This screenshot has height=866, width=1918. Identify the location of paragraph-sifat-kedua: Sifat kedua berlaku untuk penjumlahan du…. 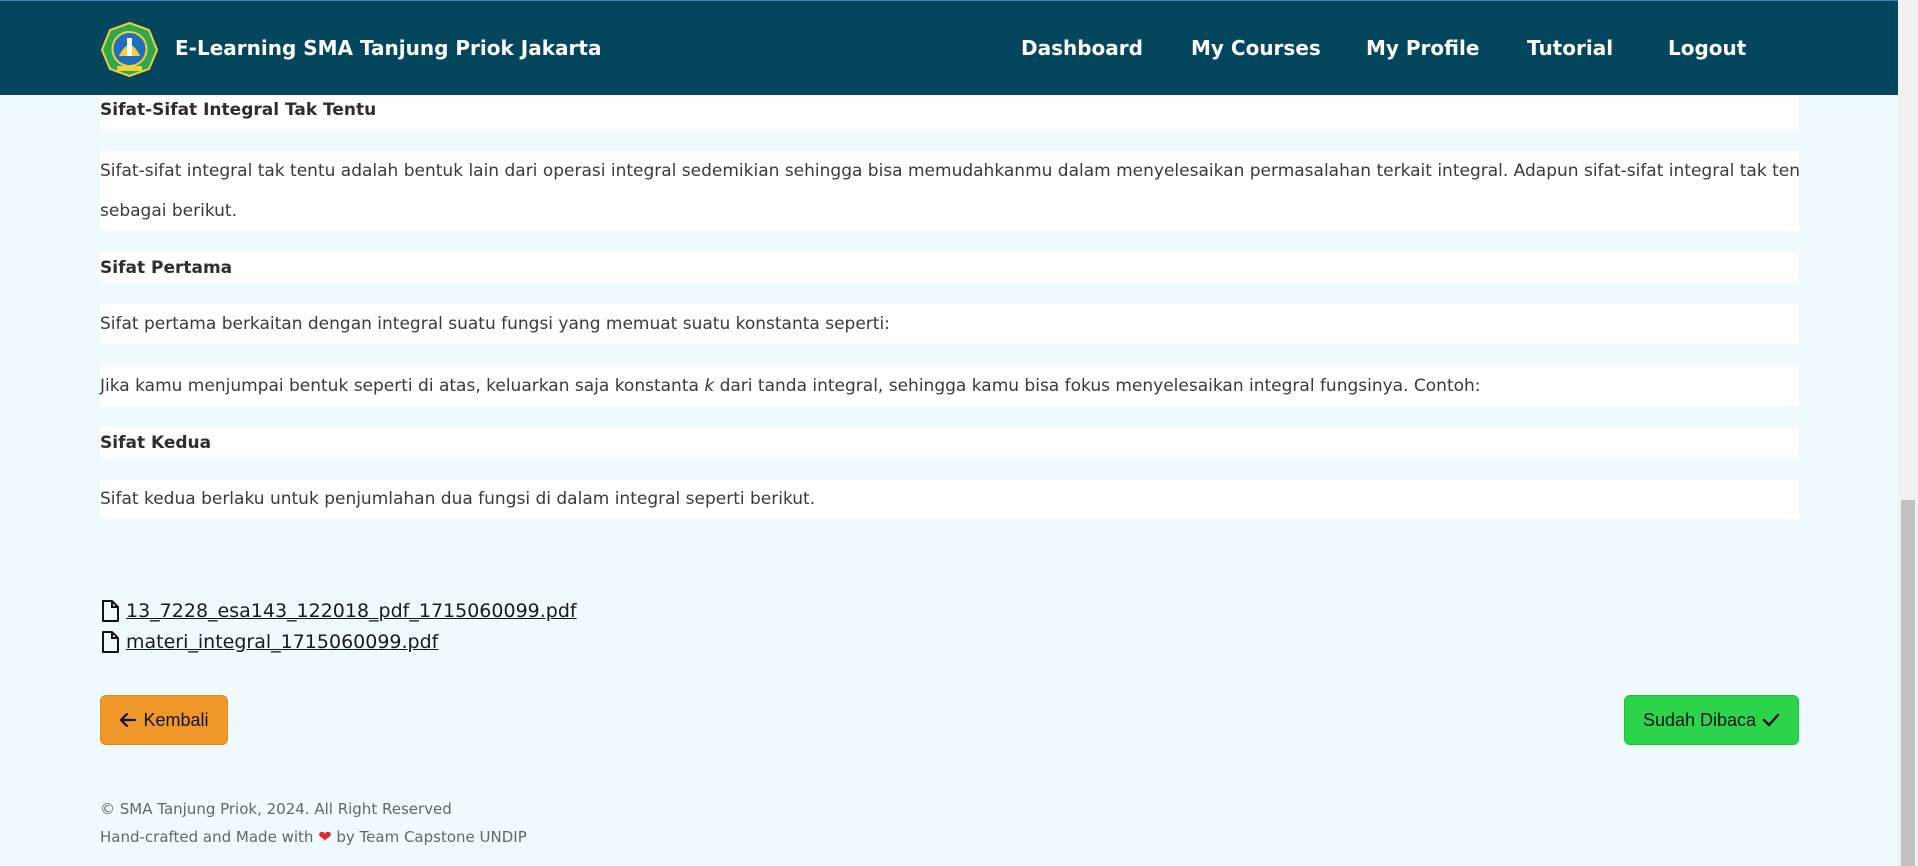
(949, 499).